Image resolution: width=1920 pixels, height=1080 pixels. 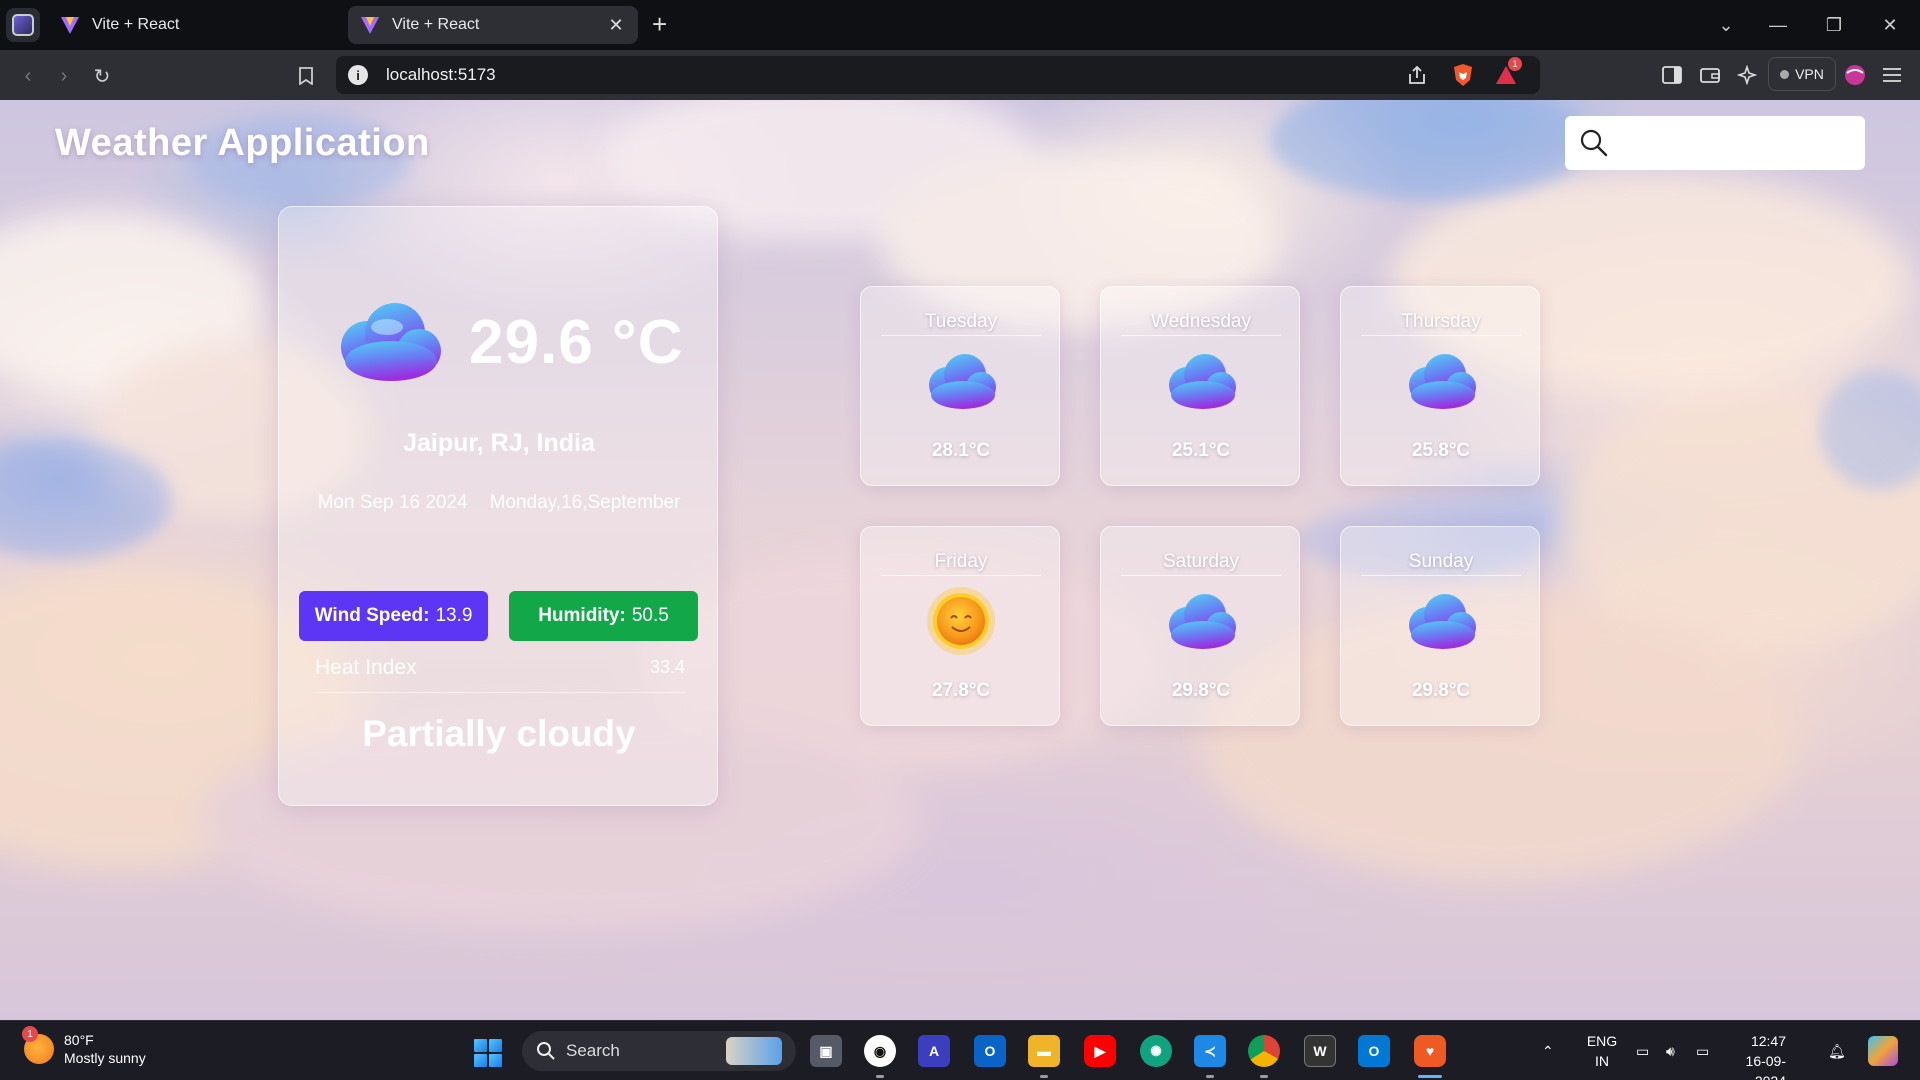 What do you see at coordinates (1201, 563) in the screenshot?
I see `forecast-day: Saturday` at bounding box center [1201, 563].